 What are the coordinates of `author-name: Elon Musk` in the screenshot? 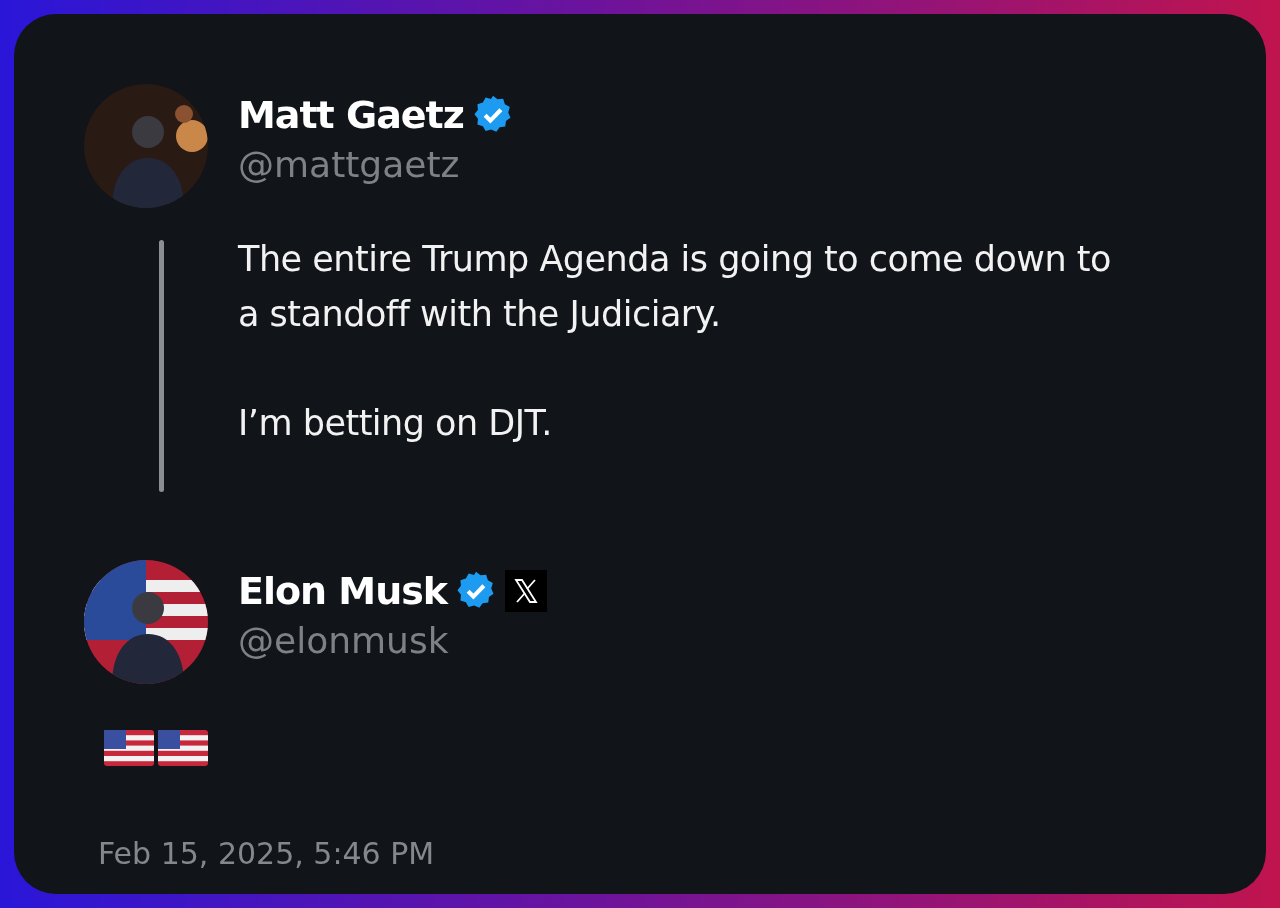 It's located at (343, 591).